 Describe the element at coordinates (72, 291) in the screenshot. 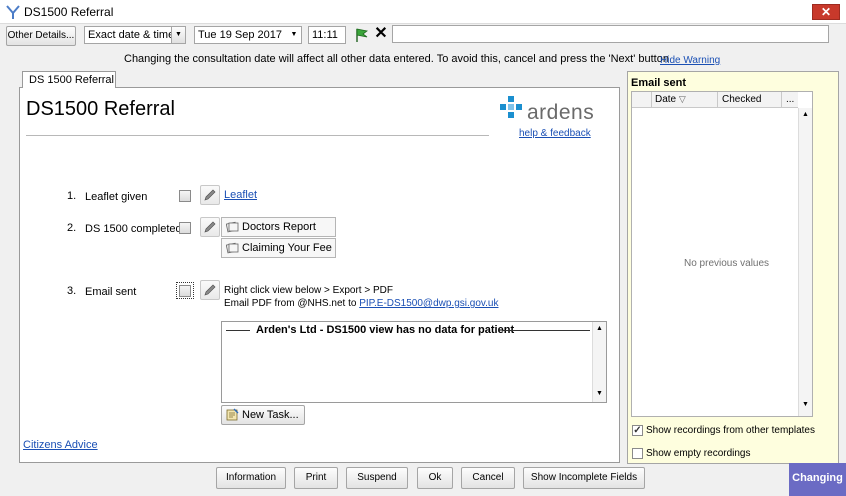

I see `item-number: 3.` at that location.